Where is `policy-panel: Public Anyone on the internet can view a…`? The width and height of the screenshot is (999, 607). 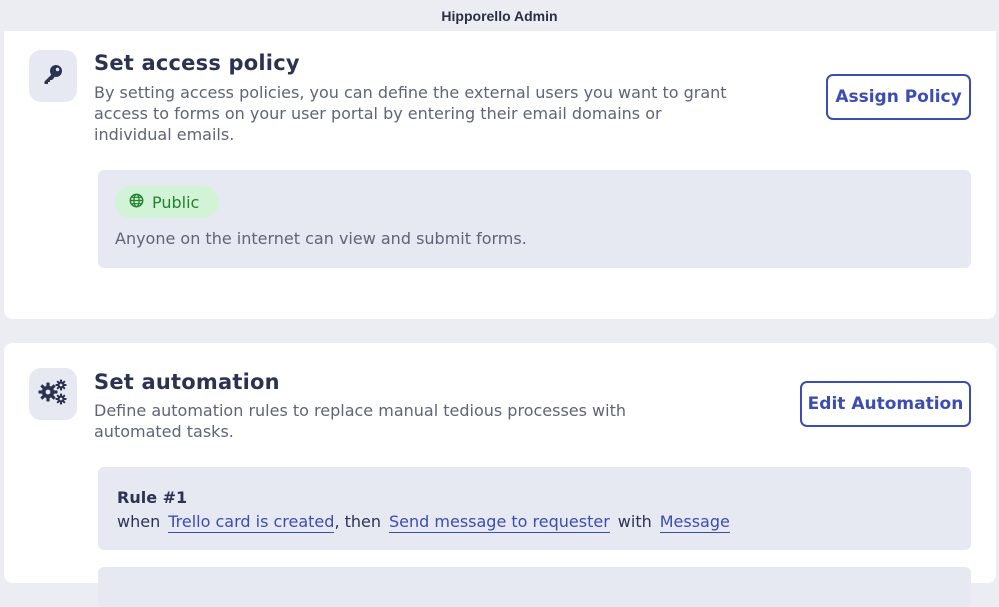 policy-panel: Public Anyone on the internet can view a… is located at coordinates (534, 219).